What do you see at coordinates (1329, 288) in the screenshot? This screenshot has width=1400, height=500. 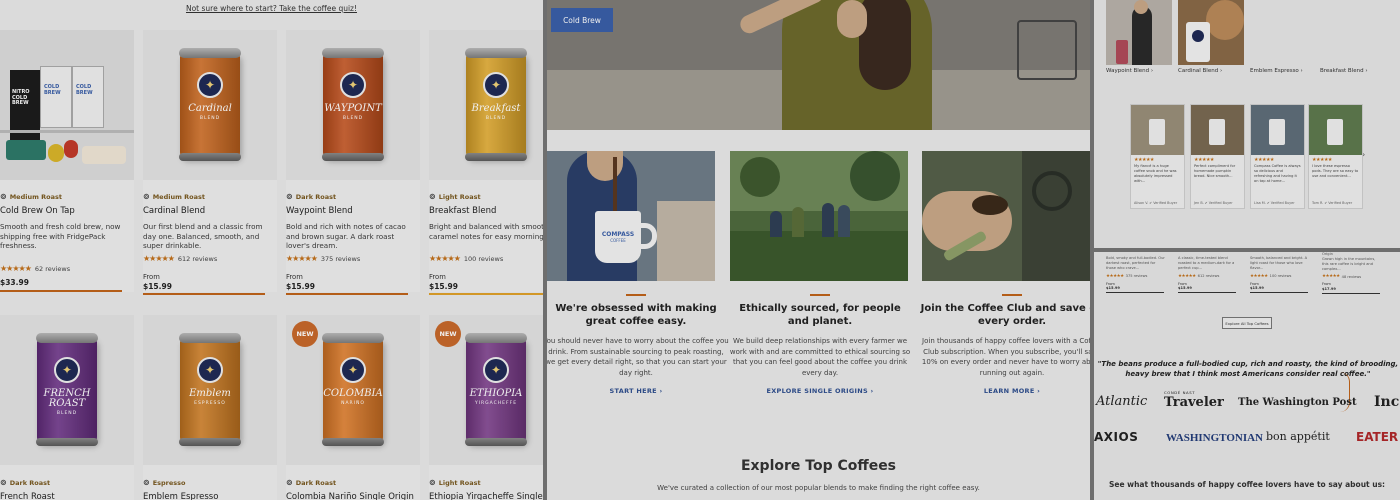 I see `mini-price-value: $17.99` at bounding box center [1329, 288].